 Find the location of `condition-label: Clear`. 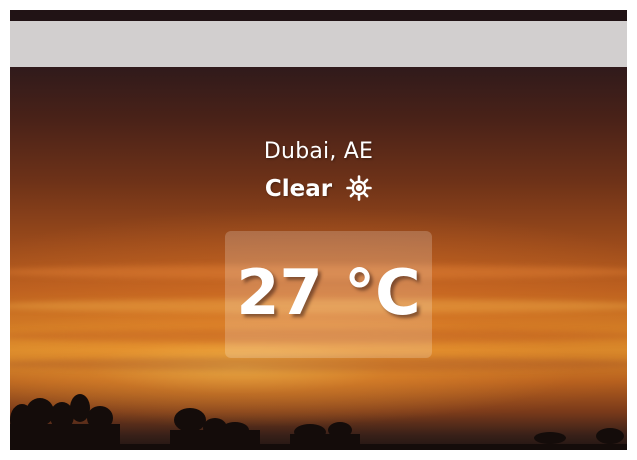

condition-label: Clear is located at coordinates (298, 189).